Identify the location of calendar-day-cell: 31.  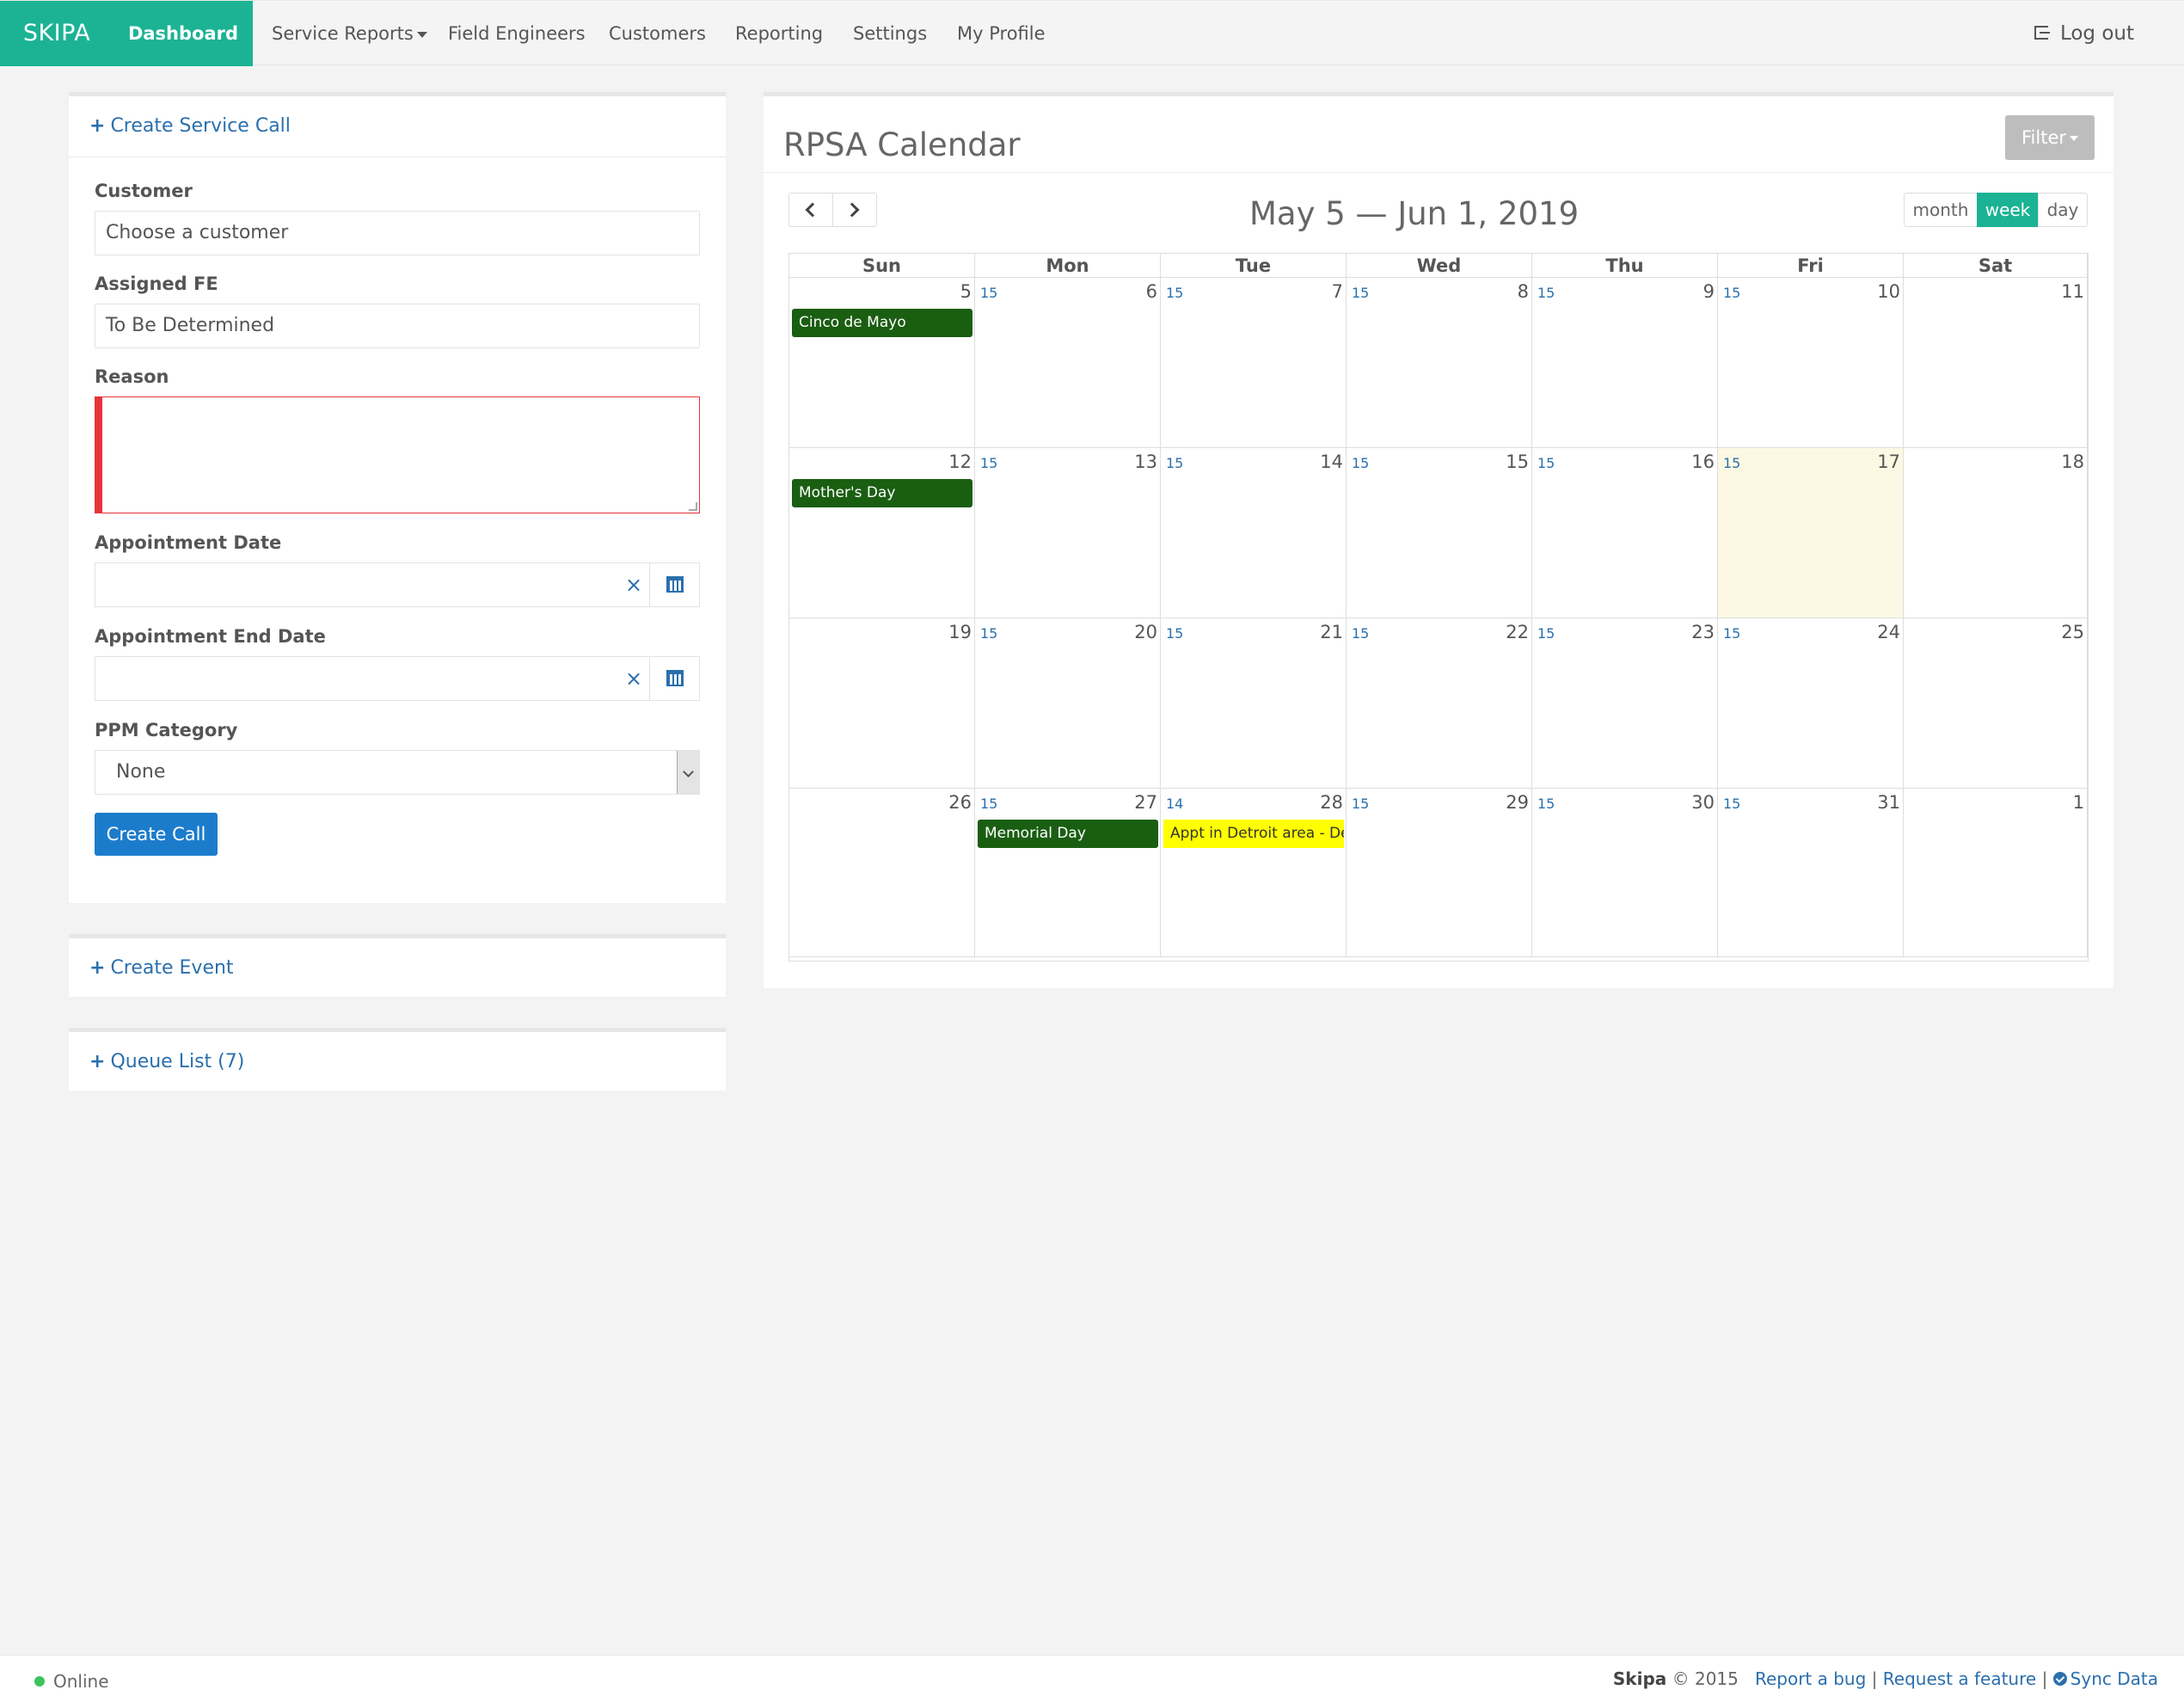
(1811, 873).